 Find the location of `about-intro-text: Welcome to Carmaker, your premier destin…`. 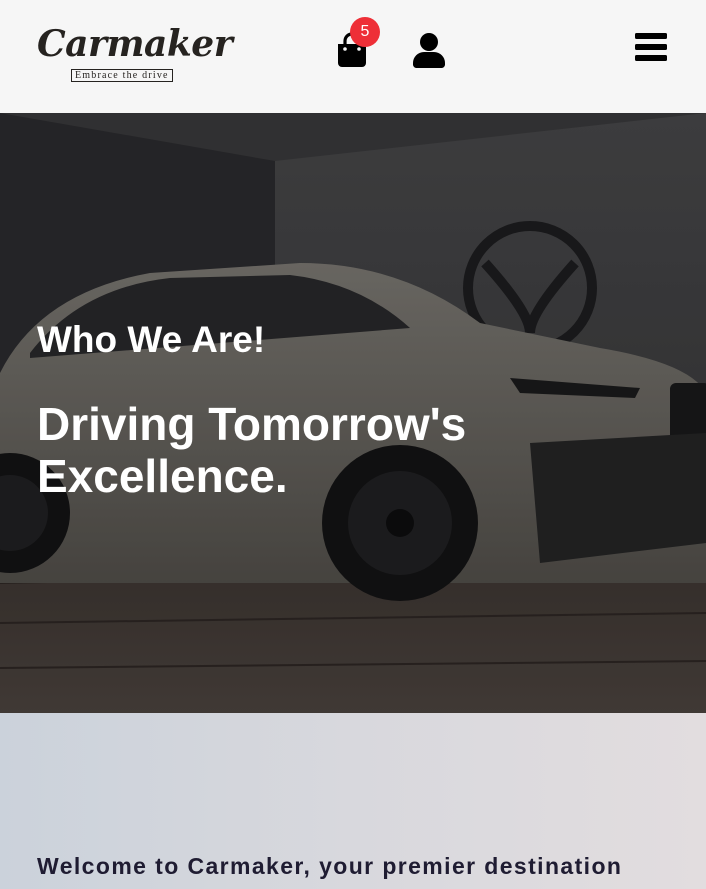

about-intro-text: Welcome to Carmaker, your premier destin… is located at coordinates (330, 866).